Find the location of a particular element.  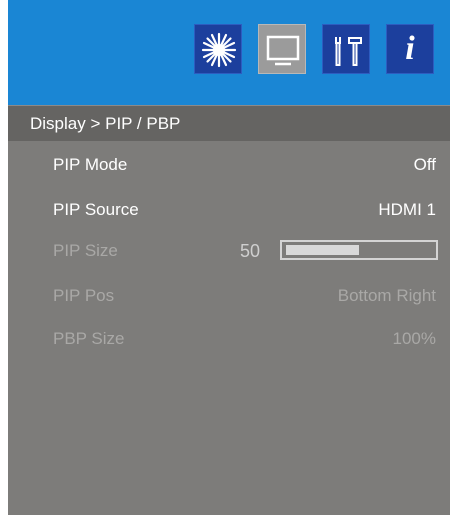

pbp-size-value: 100% is located at coordinates (414, 338).